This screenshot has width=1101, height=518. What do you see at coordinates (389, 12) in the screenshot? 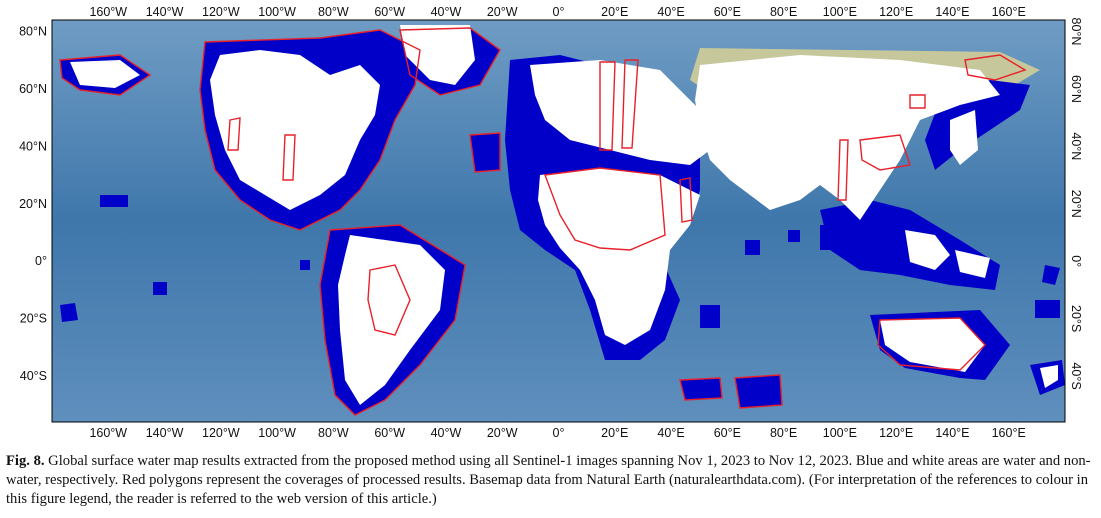
I see `lon-tick-top-5: 60°W` at bounding box center [389, 12].